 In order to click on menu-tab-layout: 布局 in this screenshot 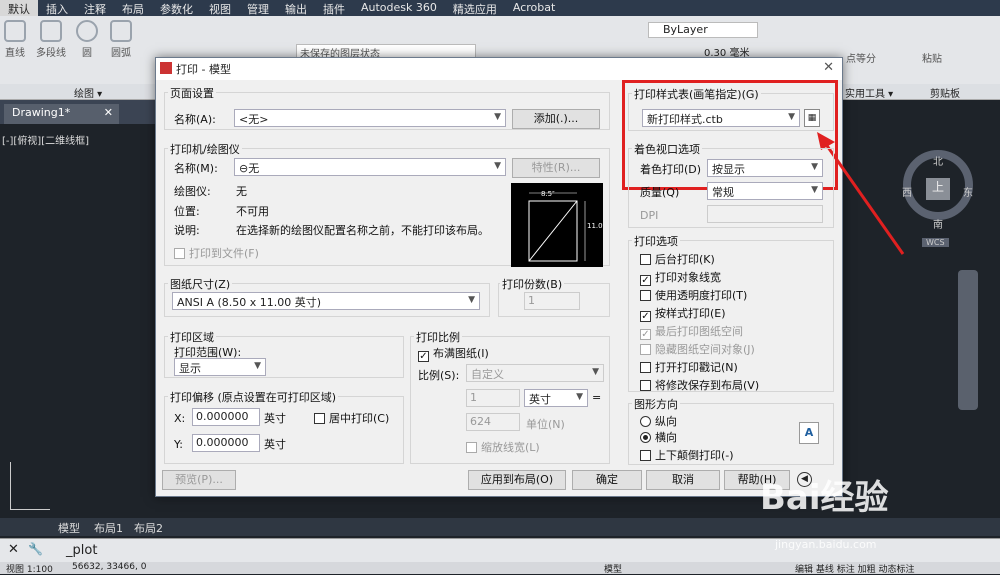, I will do `click(133, 8)`.